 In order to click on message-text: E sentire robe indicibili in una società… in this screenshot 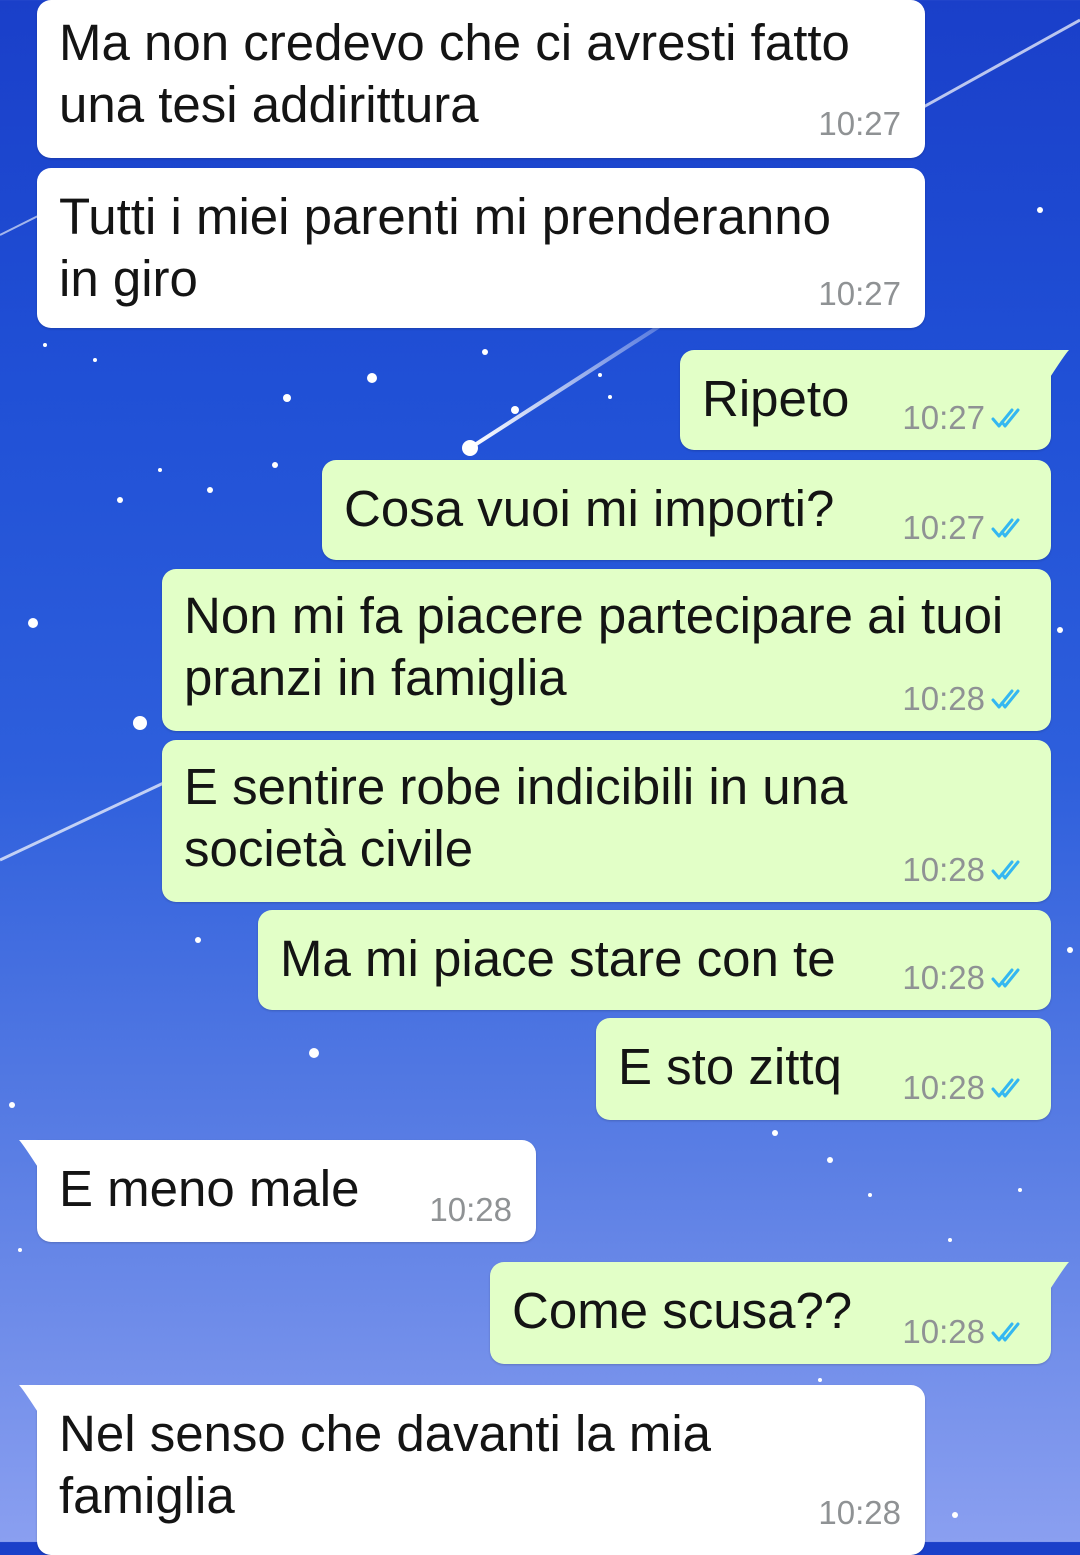, I will do `click(516, 817)`.